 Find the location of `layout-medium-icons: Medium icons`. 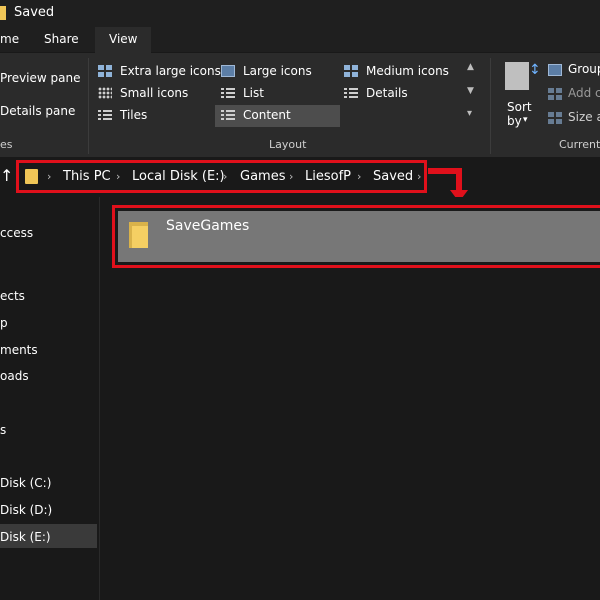

layout-medium-icons: Medium icons is located at coordinates (407, 71).